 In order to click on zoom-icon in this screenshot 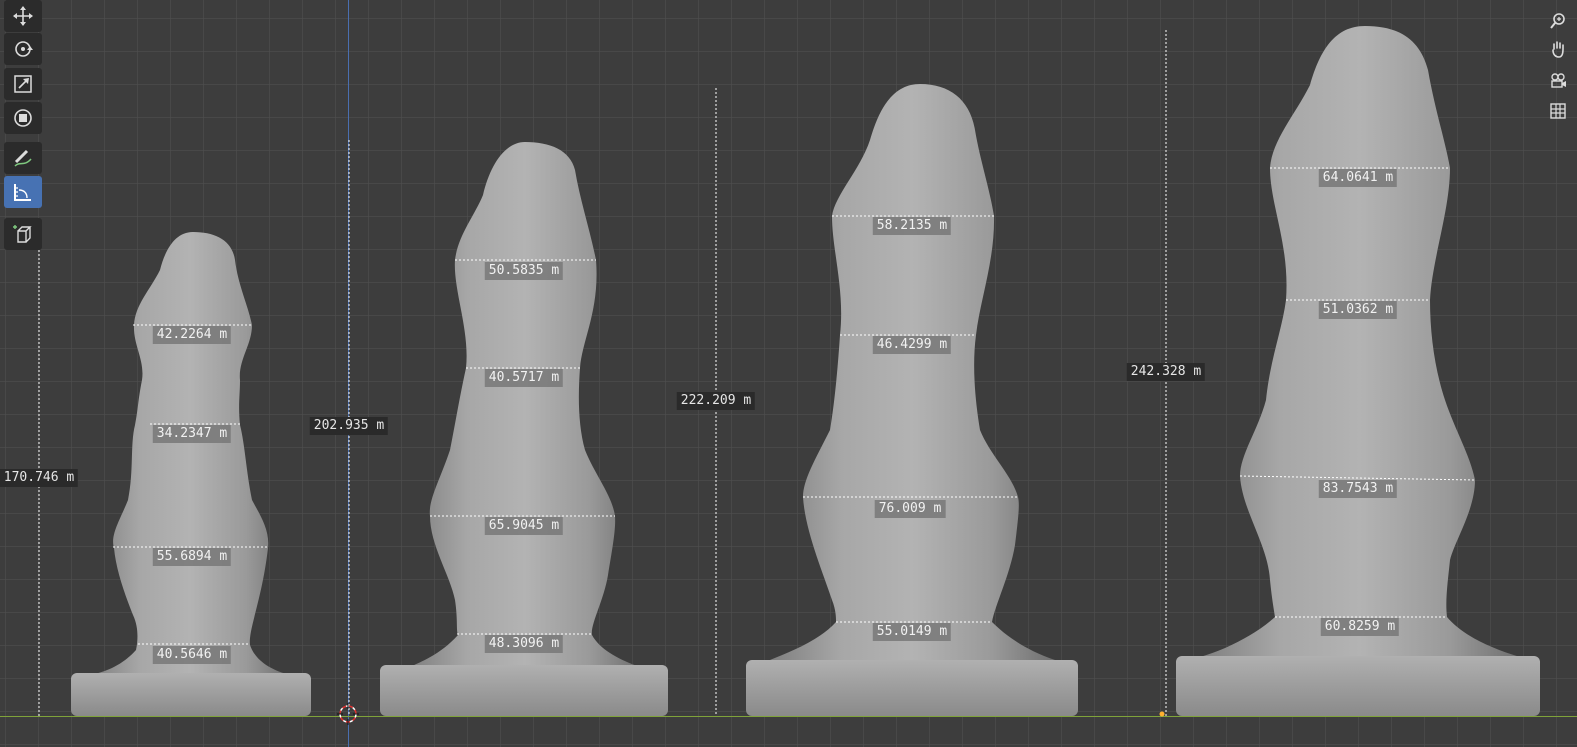, I will do `click(1557, 21)`.